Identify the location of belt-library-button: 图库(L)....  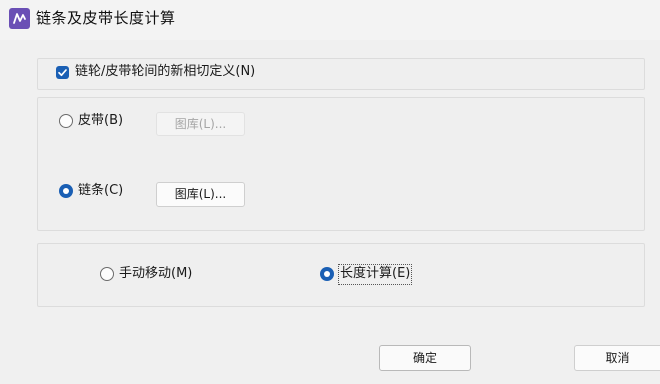
(200, 124).